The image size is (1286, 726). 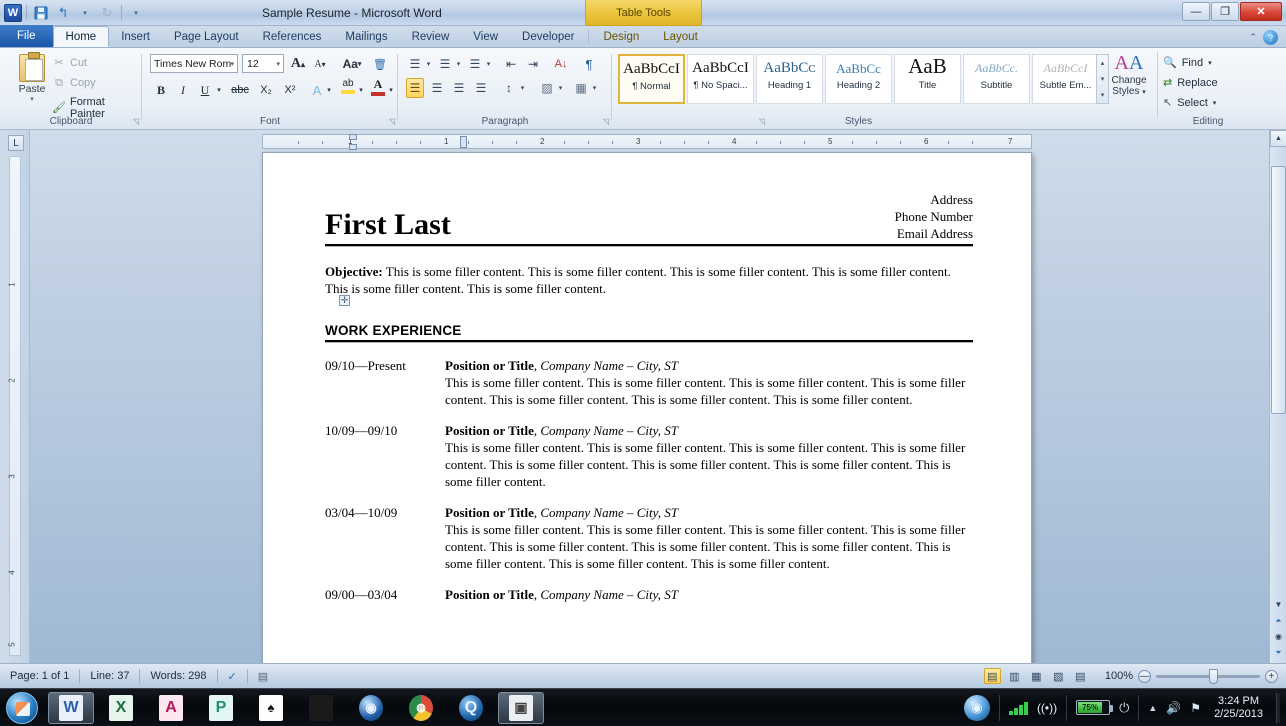 I want to click on underline-button: U, so click(x=205, y=90).